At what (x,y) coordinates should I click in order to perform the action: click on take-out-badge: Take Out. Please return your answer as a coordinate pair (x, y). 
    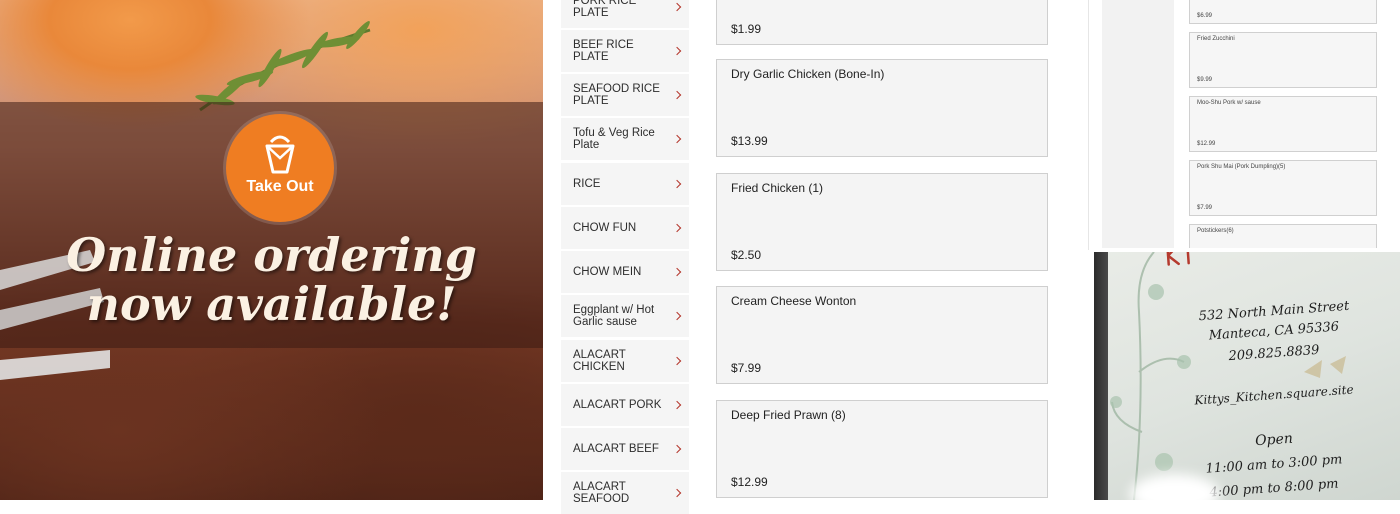
    Looking at the image, I should click on (280, 168).